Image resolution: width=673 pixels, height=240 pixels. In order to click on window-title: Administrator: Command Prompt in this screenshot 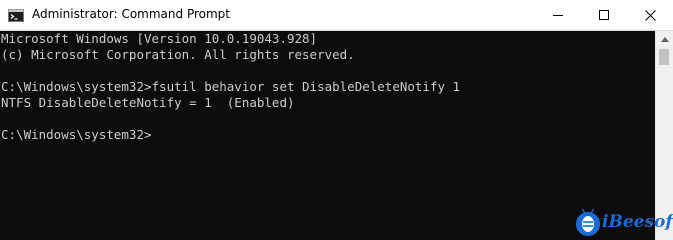, I will do `click(131, 14)`.